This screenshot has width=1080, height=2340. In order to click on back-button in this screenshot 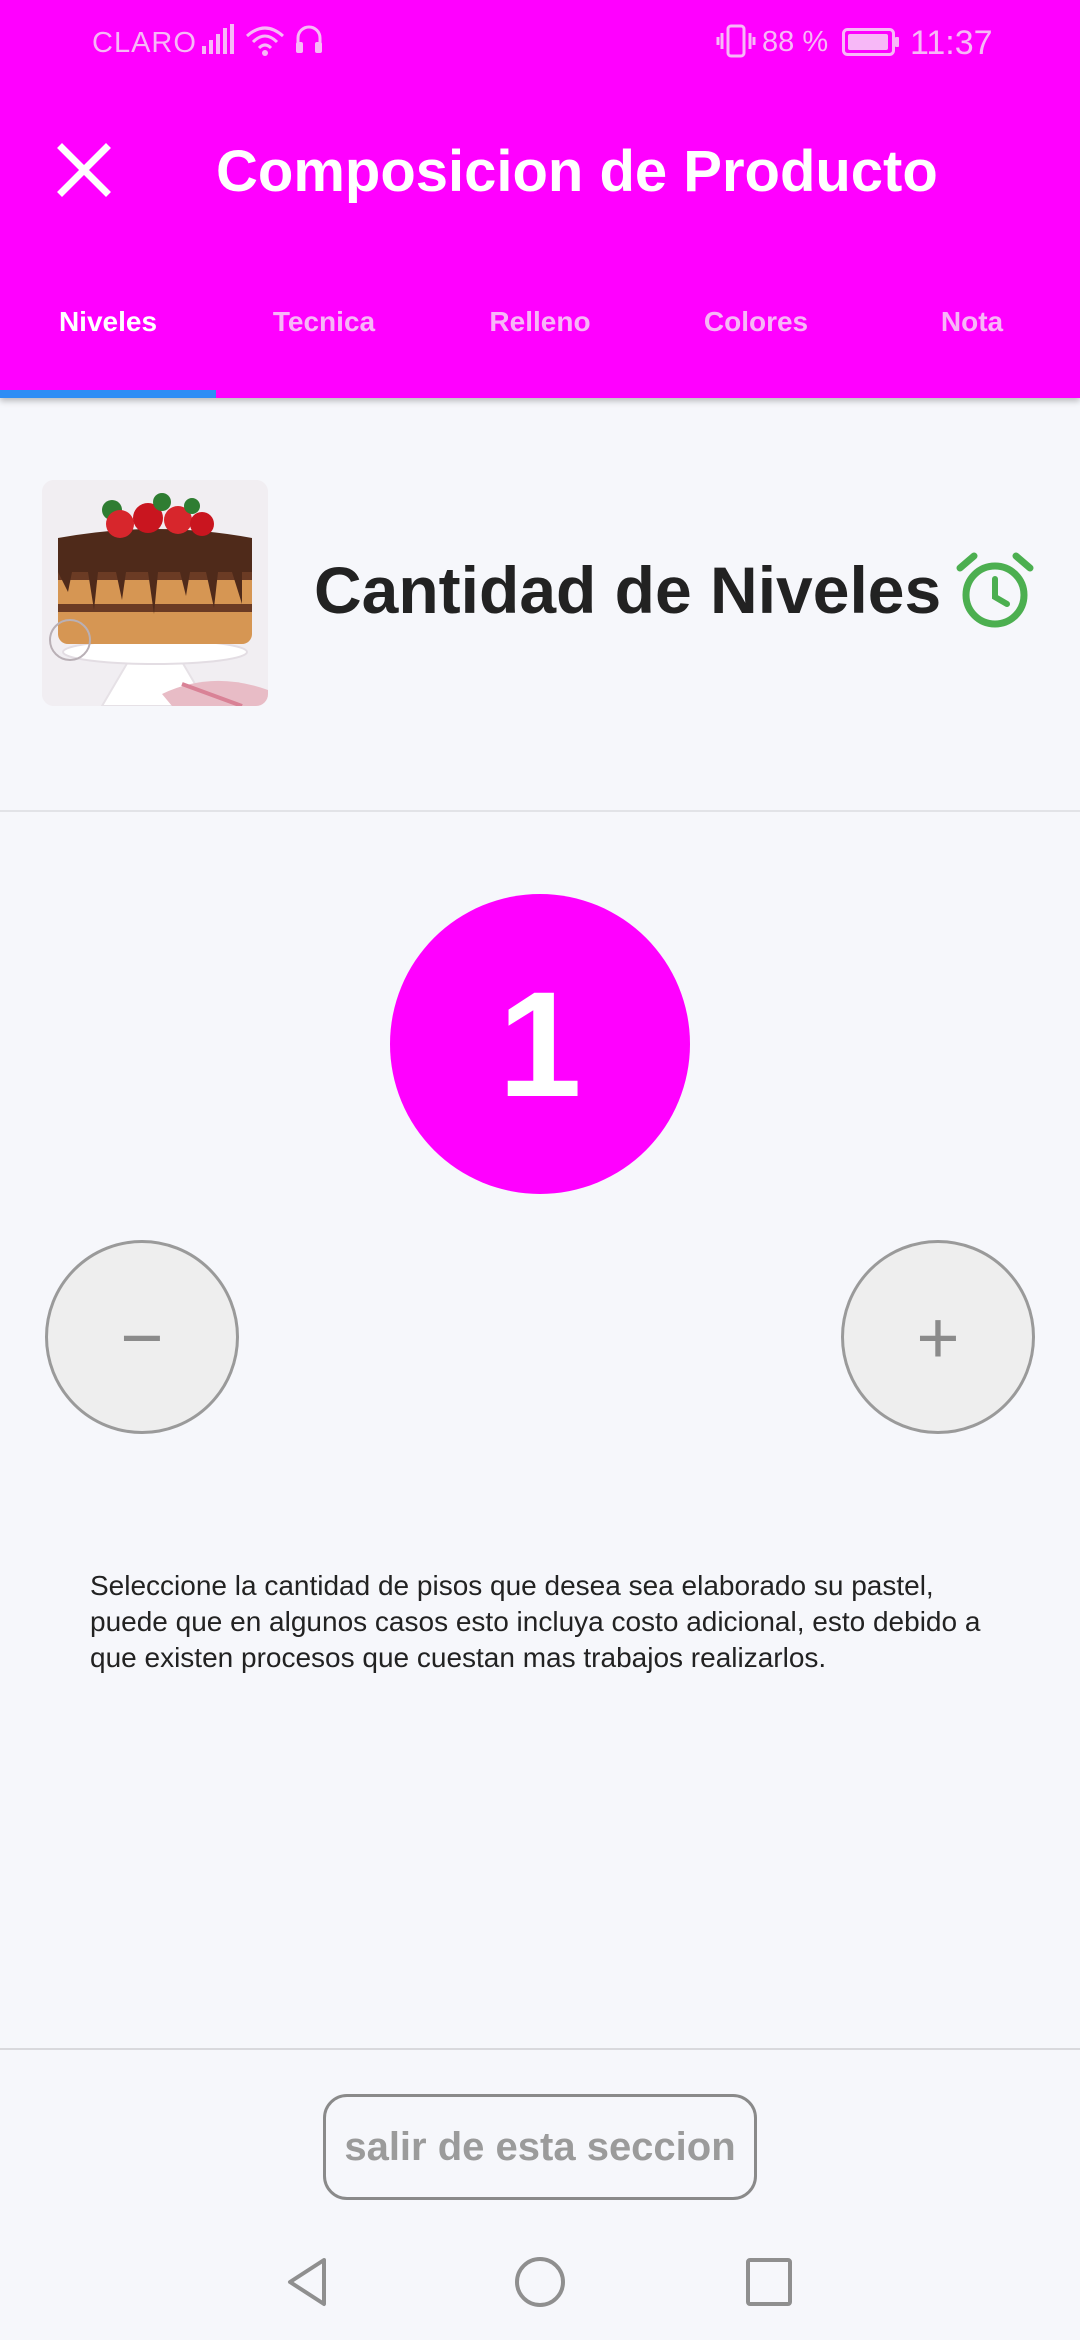, I will do `click(307, 2284)`.